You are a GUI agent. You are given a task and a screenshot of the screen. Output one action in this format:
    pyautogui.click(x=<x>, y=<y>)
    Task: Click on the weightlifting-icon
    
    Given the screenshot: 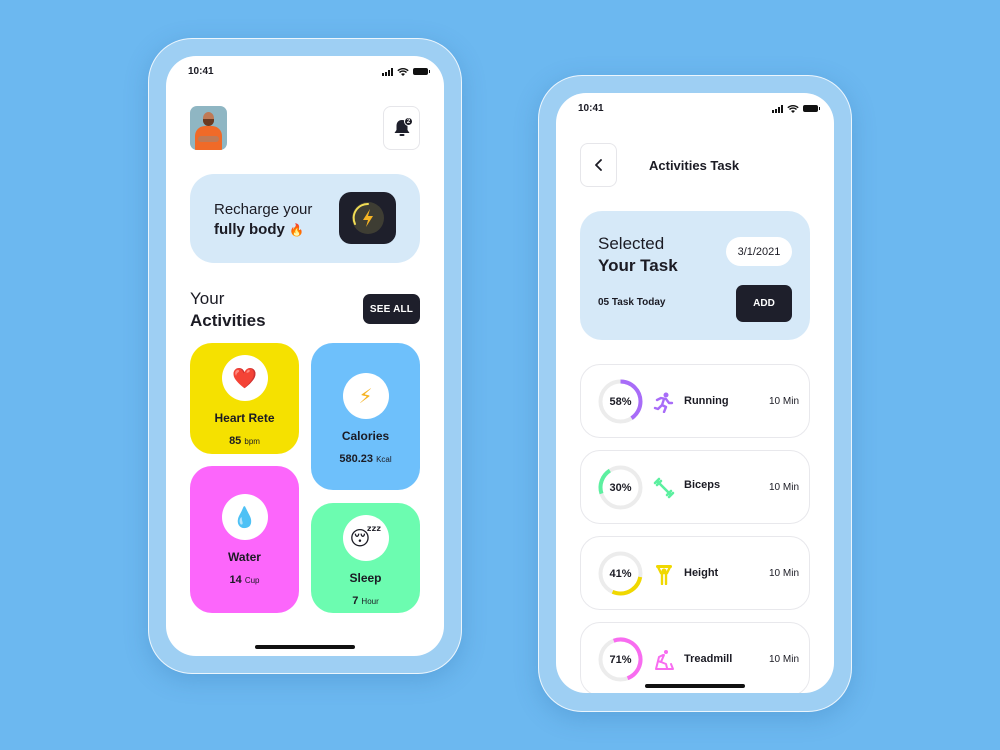 What is the action you would take?
    pyautogui.click(x=664, y=575)
    